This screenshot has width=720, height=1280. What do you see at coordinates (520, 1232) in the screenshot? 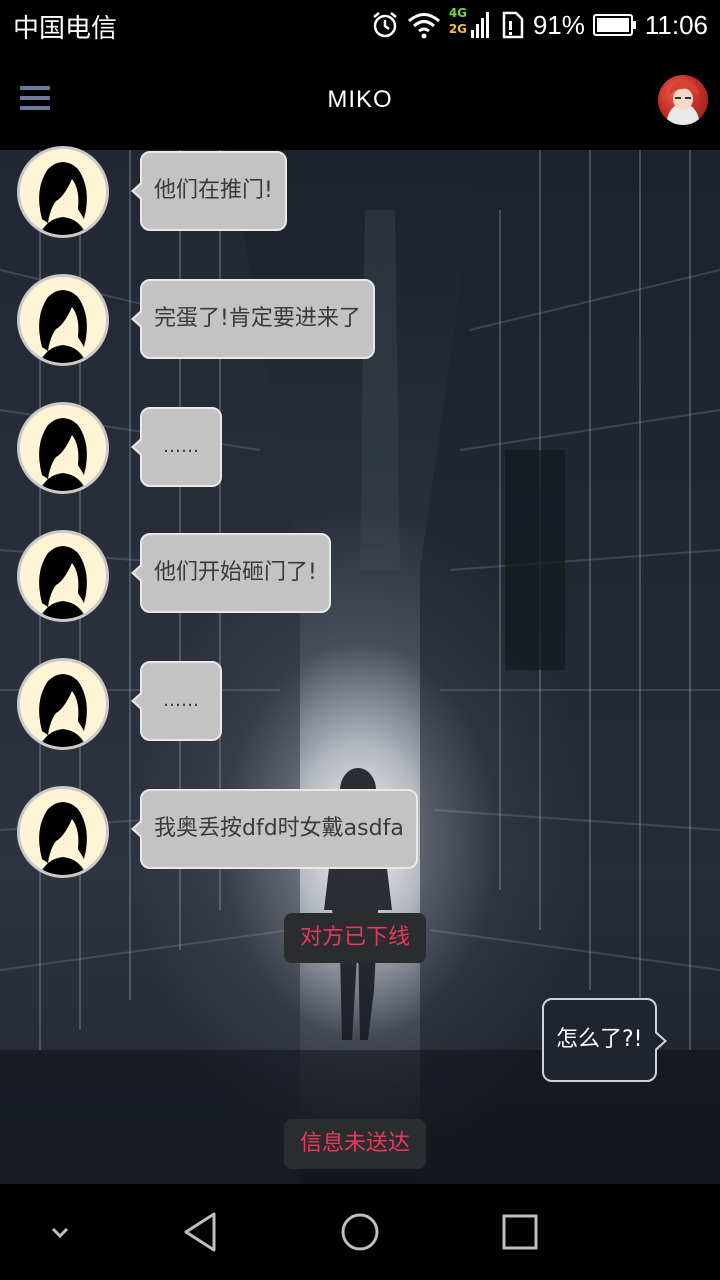
I see `recents-square-icon` at bounding box center [520, 1232].